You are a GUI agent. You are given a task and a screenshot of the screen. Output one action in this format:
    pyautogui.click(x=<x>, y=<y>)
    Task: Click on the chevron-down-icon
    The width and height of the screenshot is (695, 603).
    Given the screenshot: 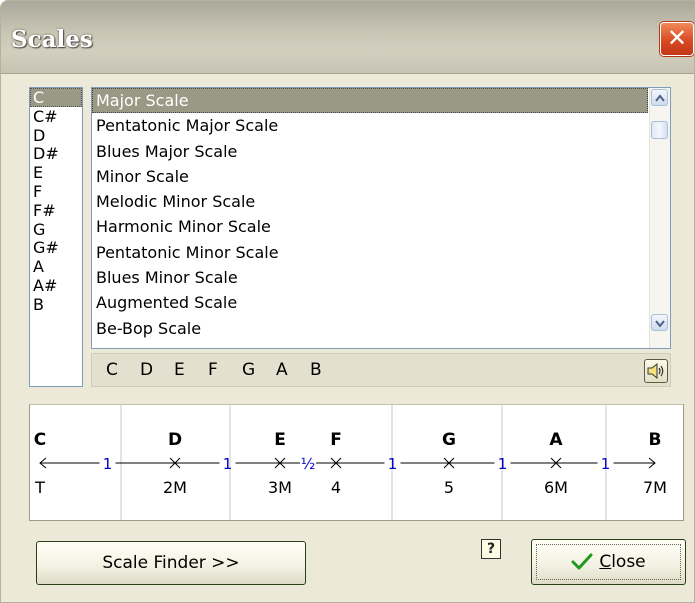 What is the action you would take?
    pyautogui.click(x=660, y=323)
    